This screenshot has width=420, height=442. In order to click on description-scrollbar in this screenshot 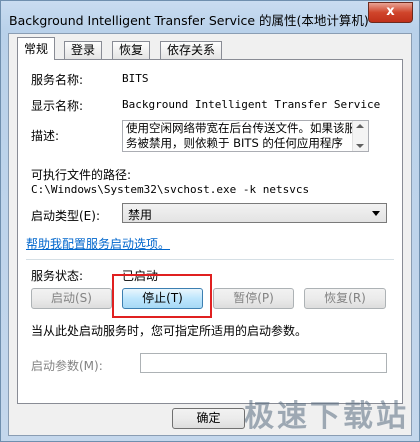, I will do `click(360, 136)`.